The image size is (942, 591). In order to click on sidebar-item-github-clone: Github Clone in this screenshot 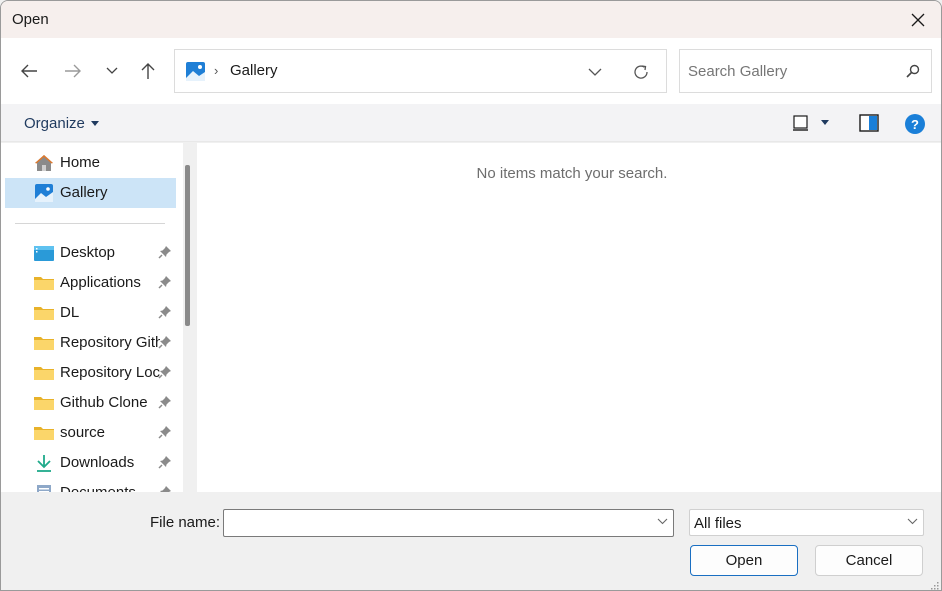, I will do `click(90, 403)`.